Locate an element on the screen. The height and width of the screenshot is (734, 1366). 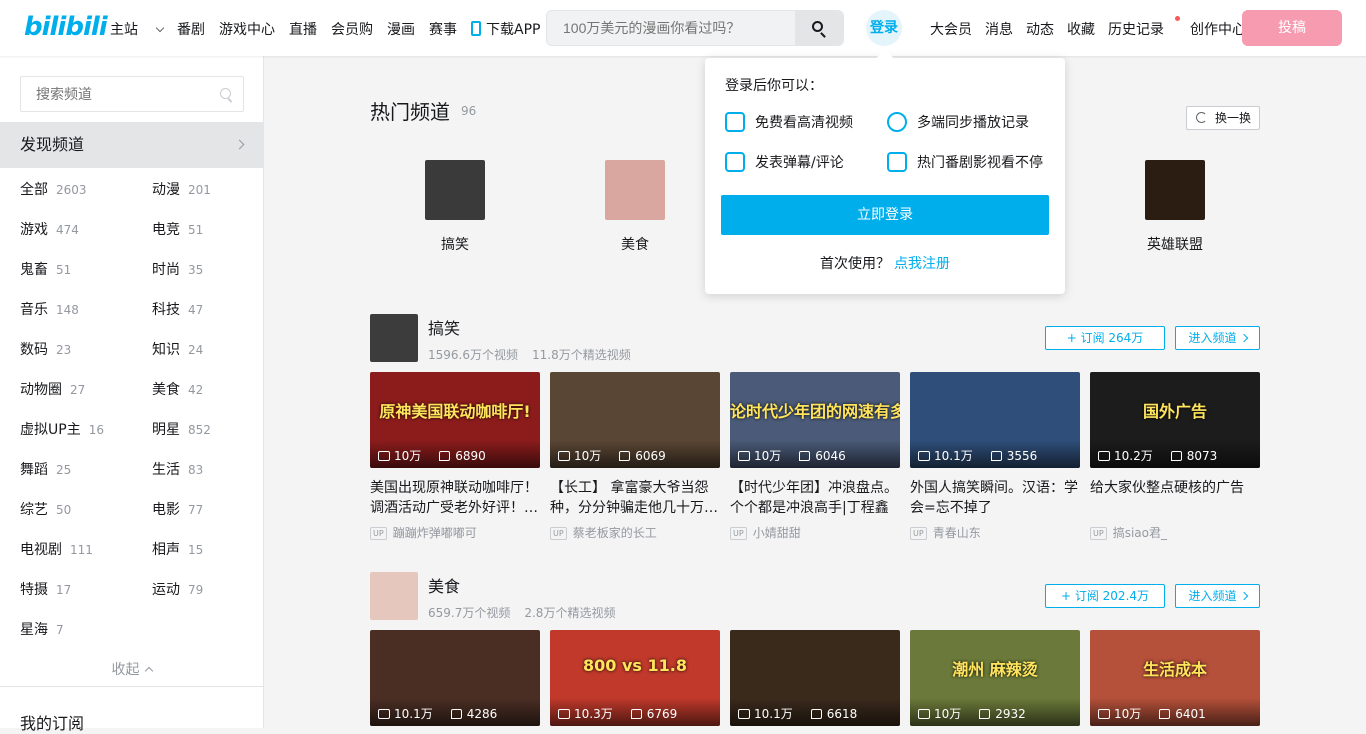
uploader-name: 搞siao君_ is located at coordinates (1139, 533).